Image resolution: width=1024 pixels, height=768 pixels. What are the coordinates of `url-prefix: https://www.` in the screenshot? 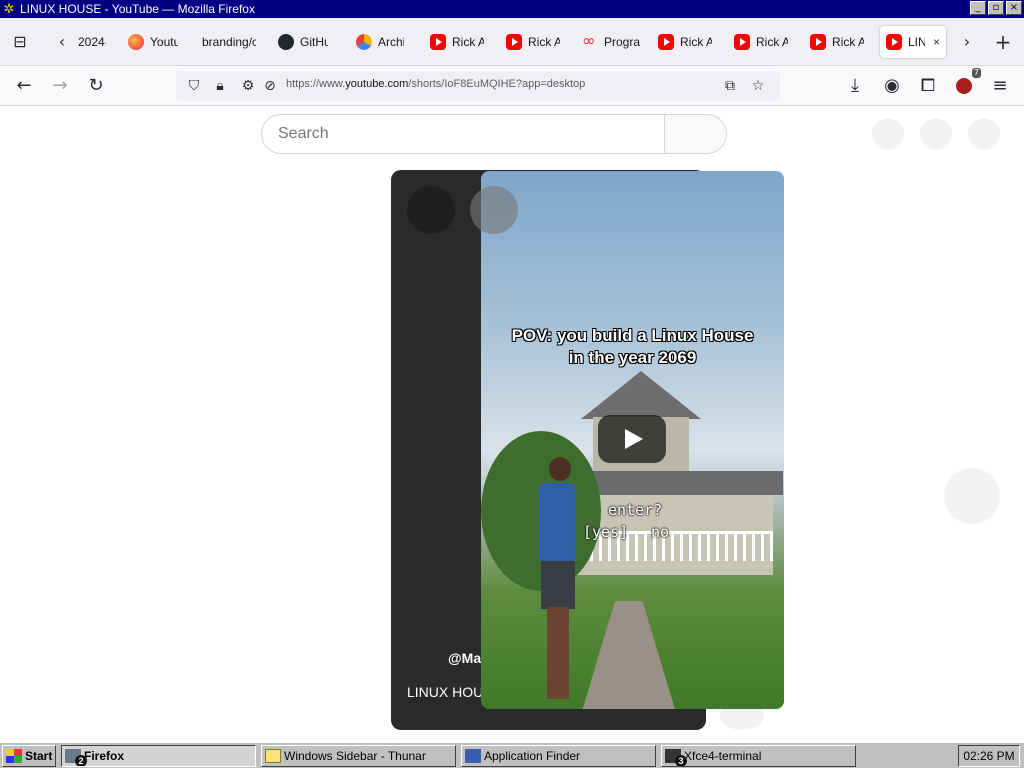 It's located at (316, 84).